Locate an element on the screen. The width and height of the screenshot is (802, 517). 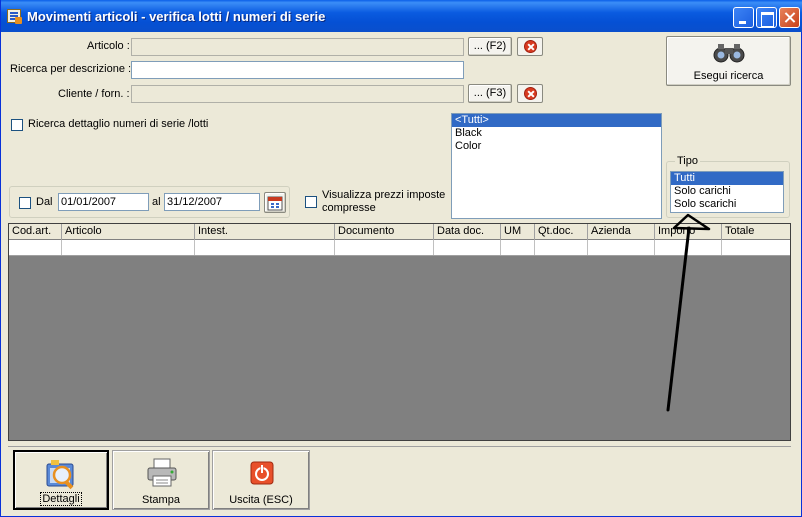
tipo-title: Tipo is located at coordinates (687, 161).